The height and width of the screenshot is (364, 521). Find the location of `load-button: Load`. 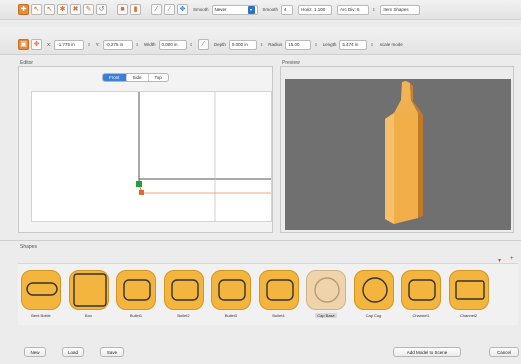

load-button: Load is located at coordinates (73, 352).